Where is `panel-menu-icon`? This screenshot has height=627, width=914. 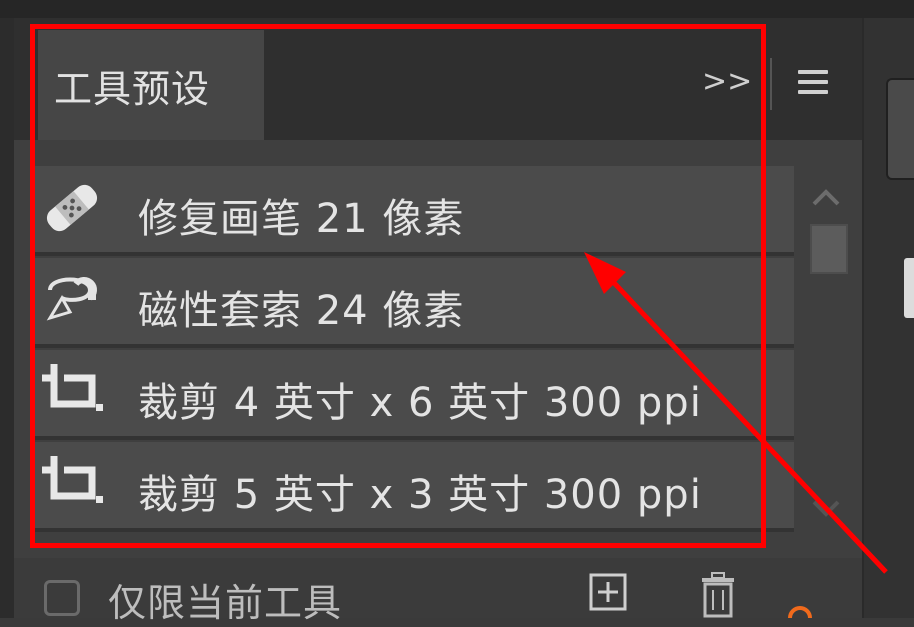
panel-menu-icon is located at coordinates (813, 83).